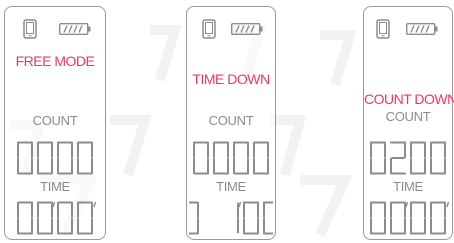 This screenshot has height=243, width=454. What do you see at coordinates (409, 99) in the screenshot?
I see `mode-label: COUNT DOWN` at bounding box center [409, 99].